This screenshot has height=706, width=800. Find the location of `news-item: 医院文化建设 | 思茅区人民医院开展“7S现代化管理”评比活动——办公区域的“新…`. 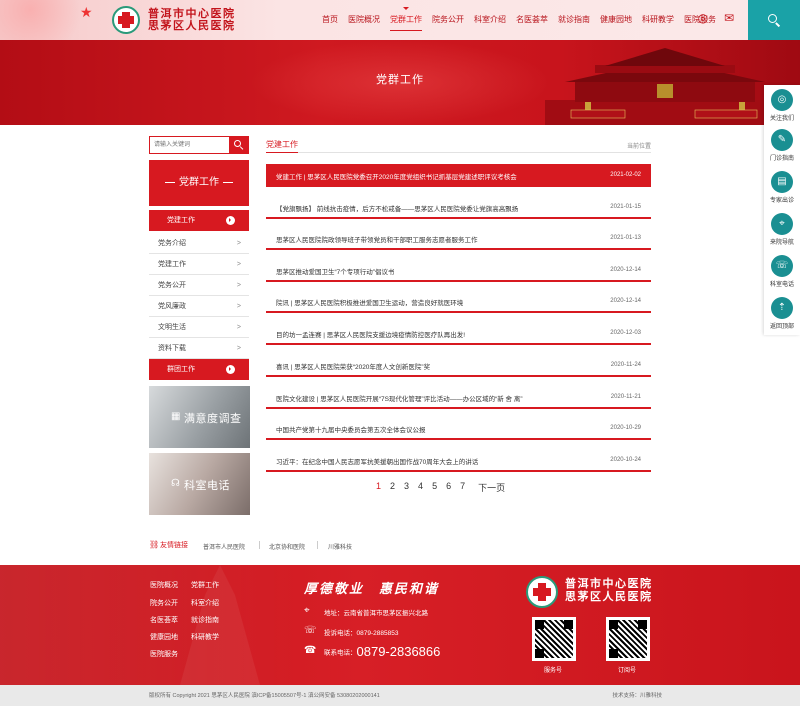

news-item: 医院文化建设 | 思茅区人民医院开展“7S现代化管理”评比活动——办公区域的“新… is located at coordinates (458, 397).